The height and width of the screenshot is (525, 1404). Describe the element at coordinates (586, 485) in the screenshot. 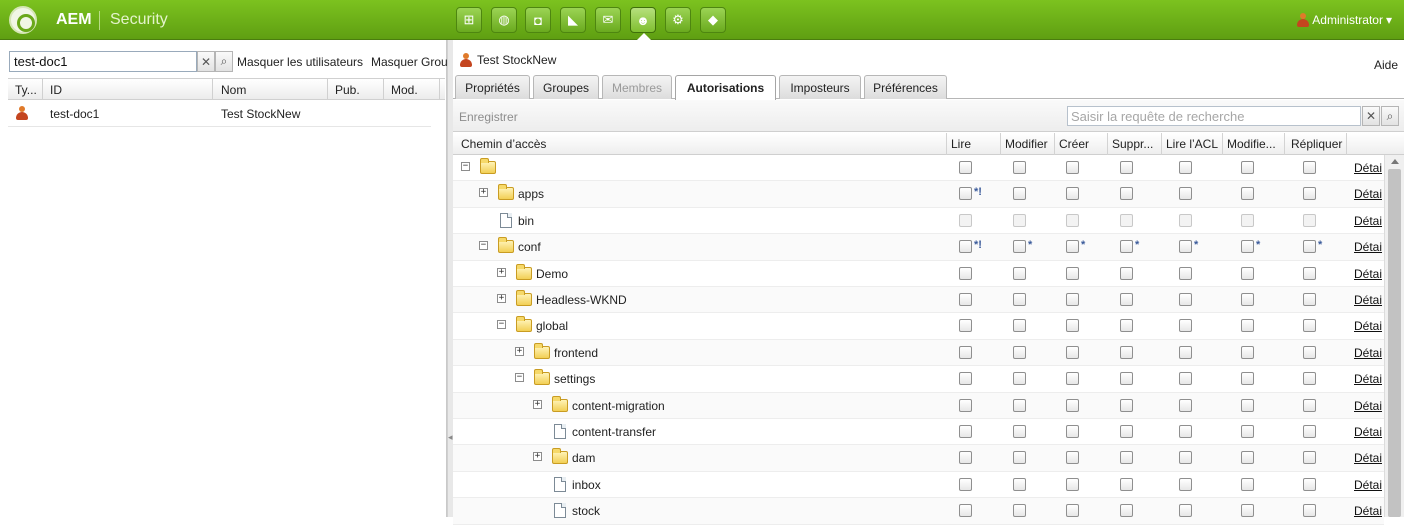

I see `tree-node-label: inbox` at that location.